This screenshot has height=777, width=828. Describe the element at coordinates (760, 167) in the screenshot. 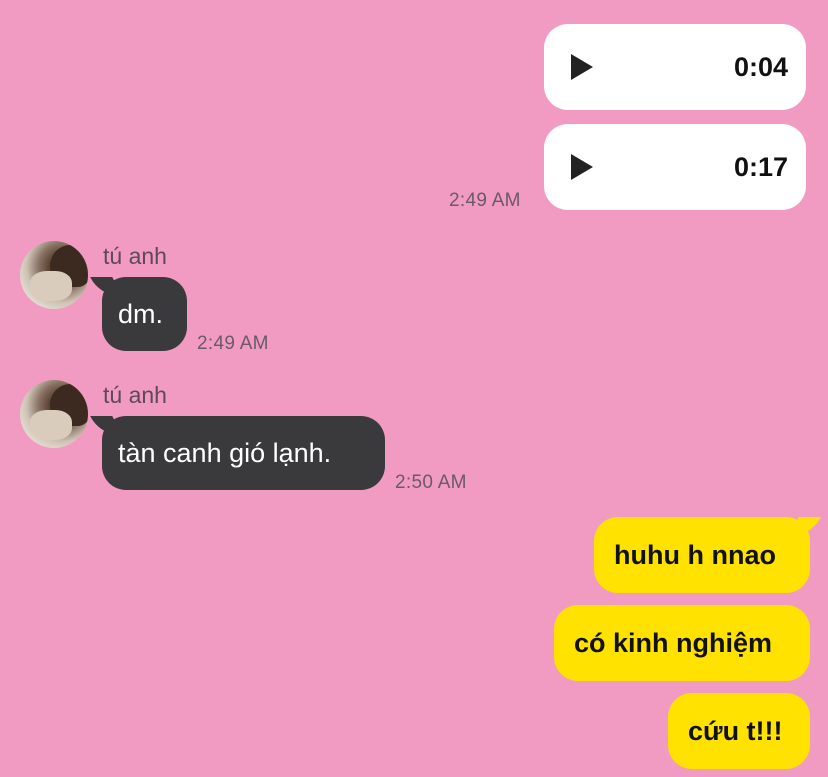

I see `voice-duration: 0:17` at that location.